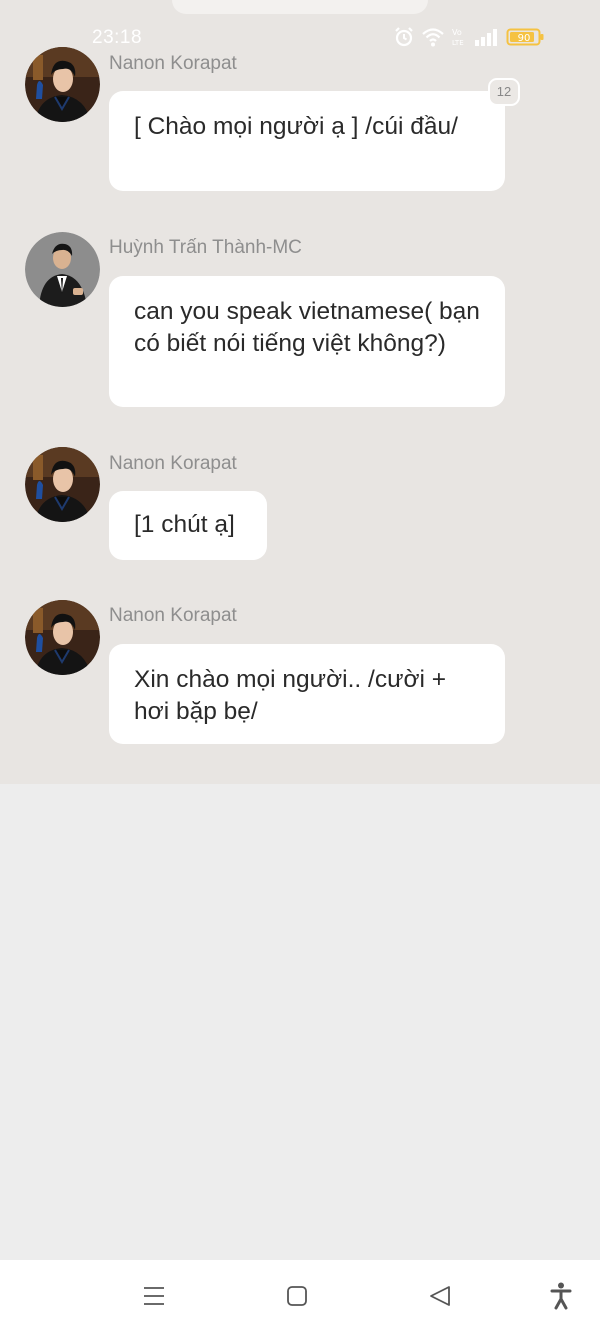 The image size is (600, 1333). I want to click on alarm-icon, so click(404, 37).